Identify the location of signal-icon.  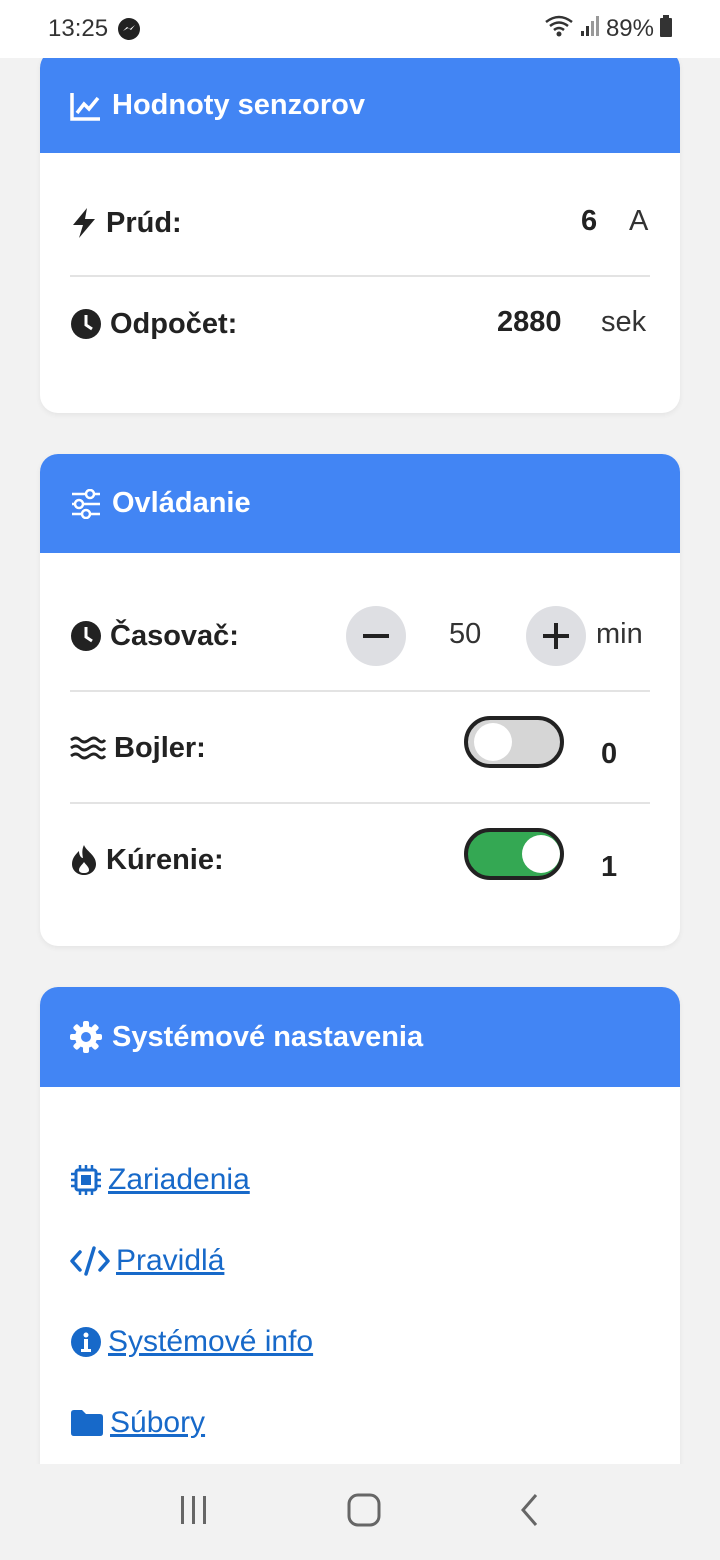
(590, 29).